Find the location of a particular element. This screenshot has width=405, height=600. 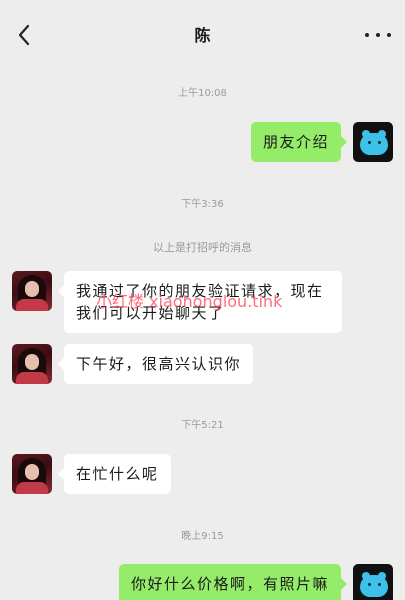

message-text: 下午好，很高兴认识你 is located at coordinates (159, 364).